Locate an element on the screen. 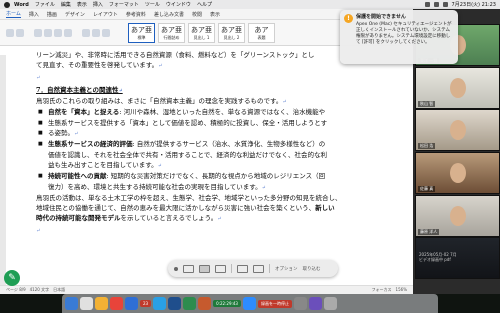 This screenshot has width=500, height=313. menu-window: ウインドウ is located at coordinates (178, 4).